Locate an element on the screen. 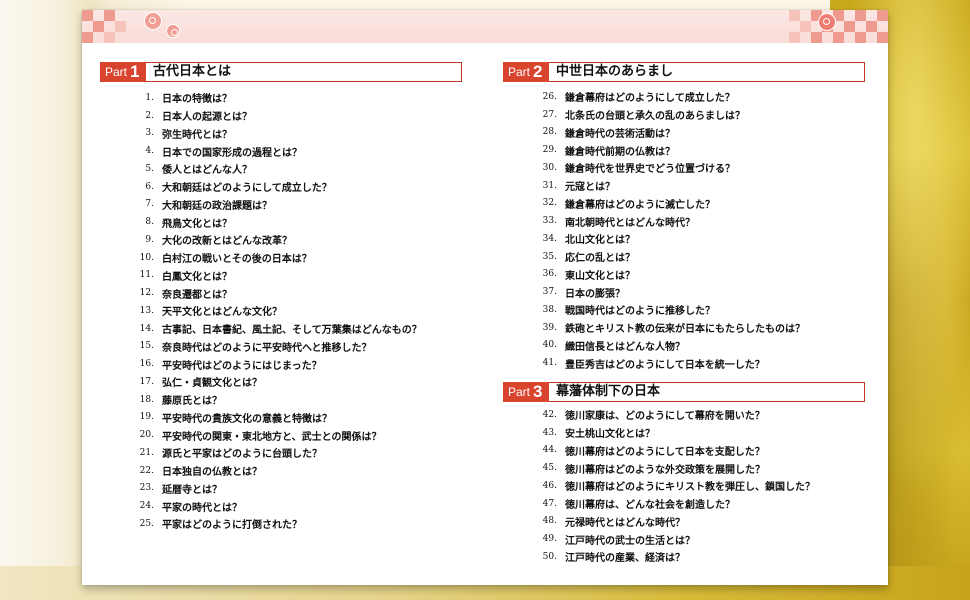 This screenshot has width=970, height=600. question-number: 12. is located at coordinates (146, 293).